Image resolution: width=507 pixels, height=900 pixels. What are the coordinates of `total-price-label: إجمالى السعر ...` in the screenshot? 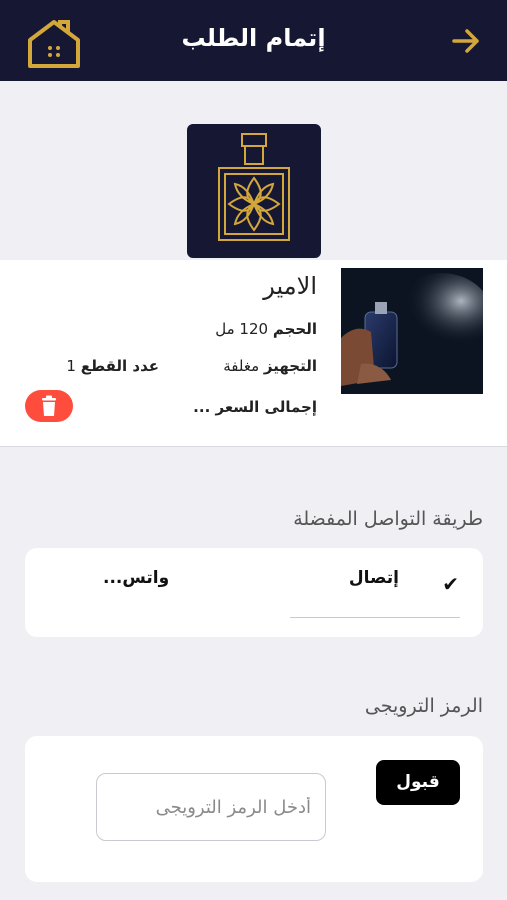 It's located at (255, 407).